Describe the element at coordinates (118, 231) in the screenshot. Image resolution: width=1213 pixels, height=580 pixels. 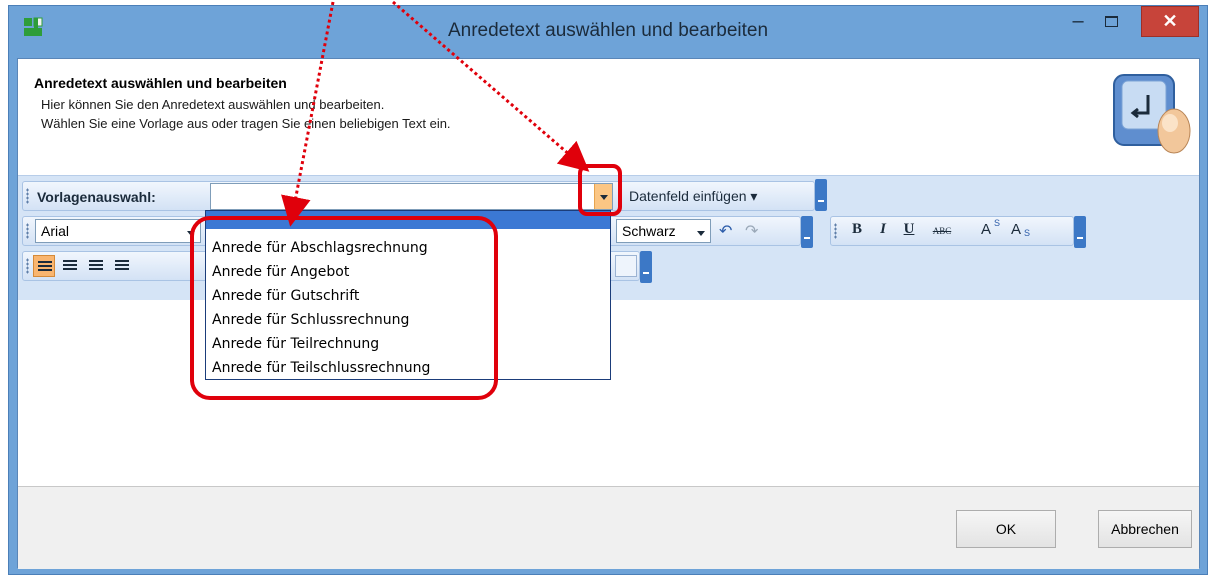
I see `font-select: Arial` at that location.